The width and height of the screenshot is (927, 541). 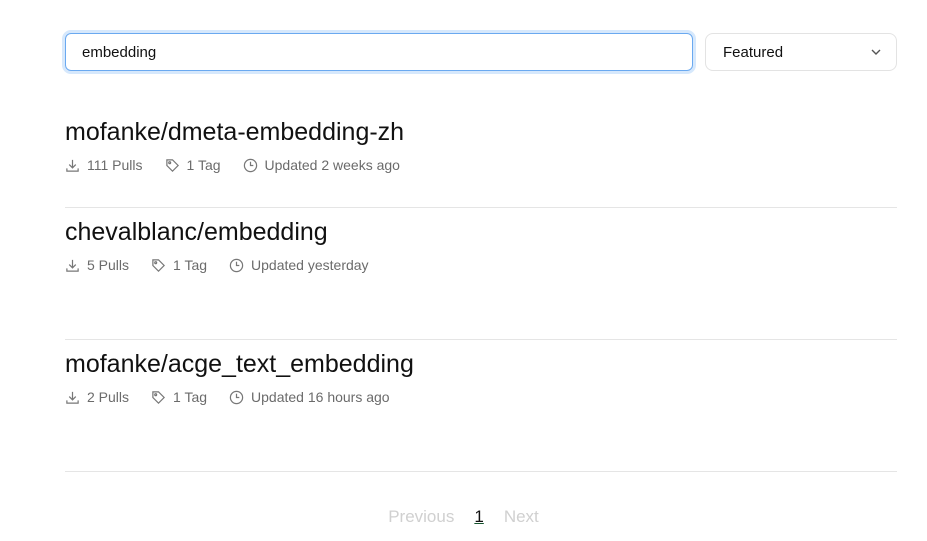 I want to click on updated-time: Updated yesterday, so click(x=310, y=265).